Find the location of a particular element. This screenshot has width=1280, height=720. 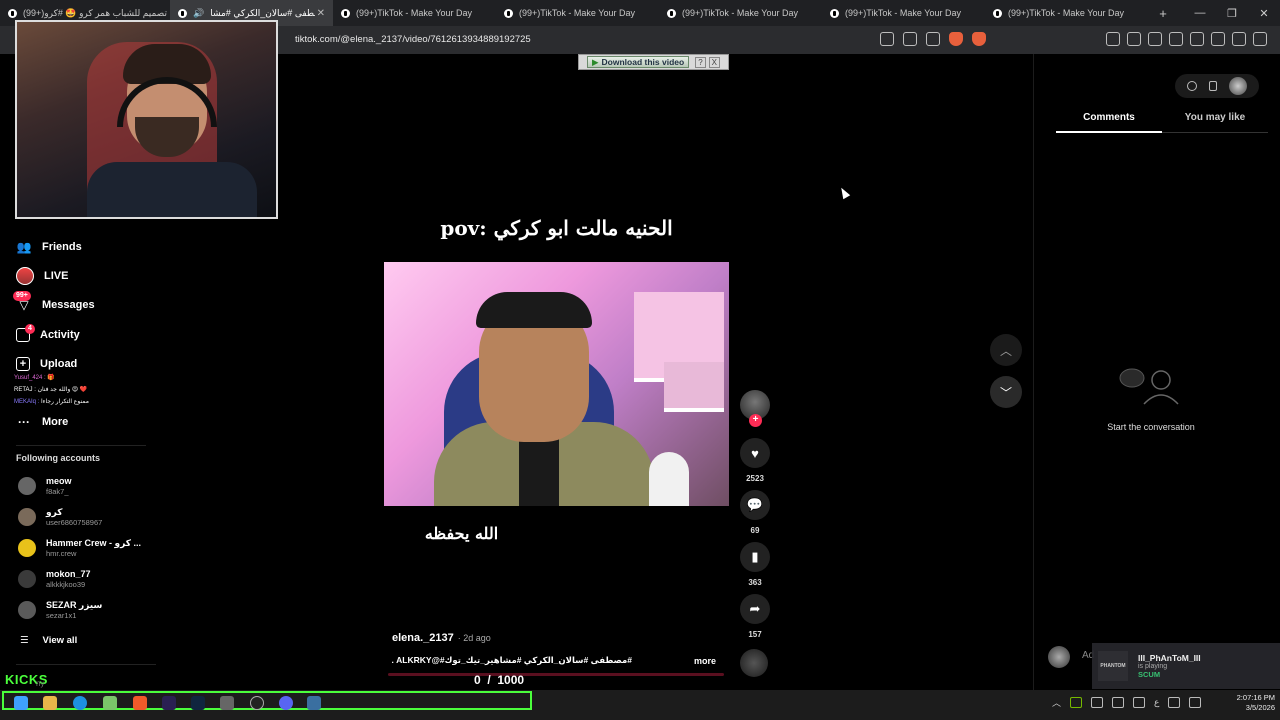

account-name: SEZAR سيزر is located at coordinates (74, 605).